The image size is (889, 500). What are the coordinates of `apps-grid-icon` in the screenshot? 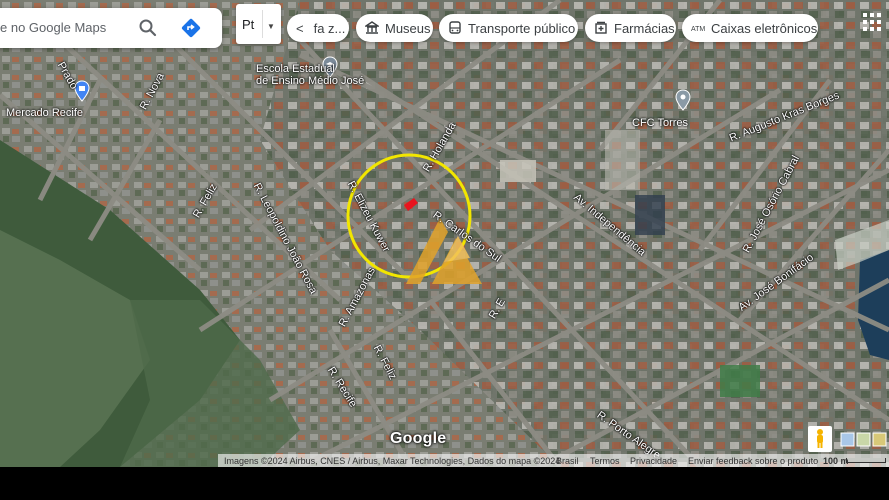 It's located at (872, 22).